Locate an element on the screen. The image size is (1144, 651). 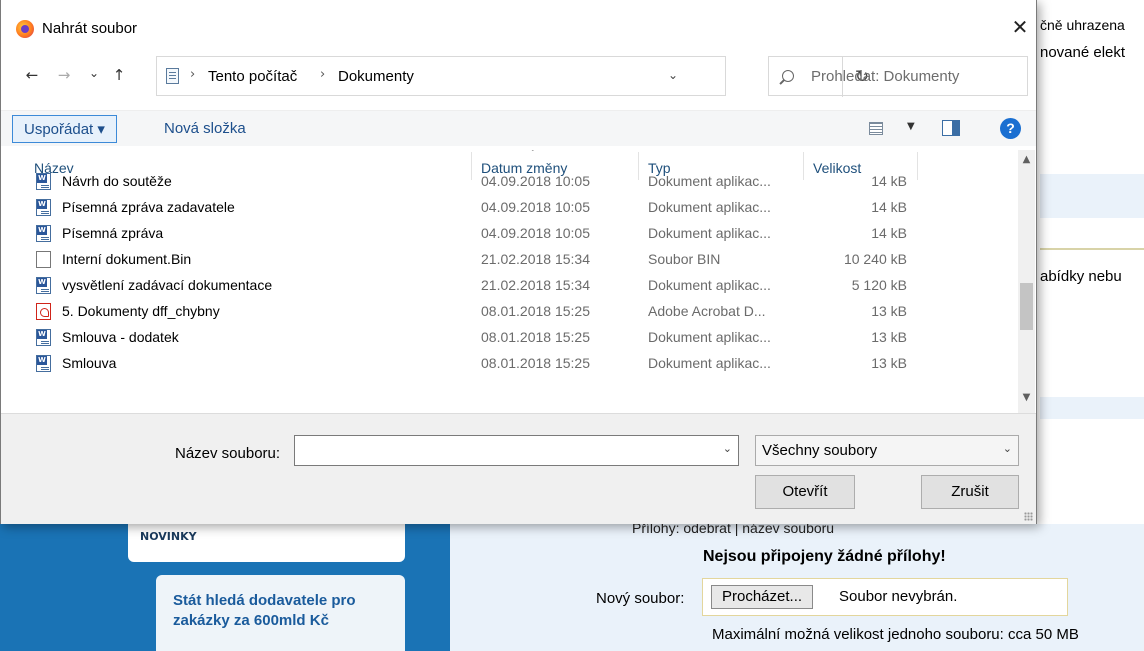
scroll-down-chevron-icon: ▼ is located at coordinates (1026, 400).